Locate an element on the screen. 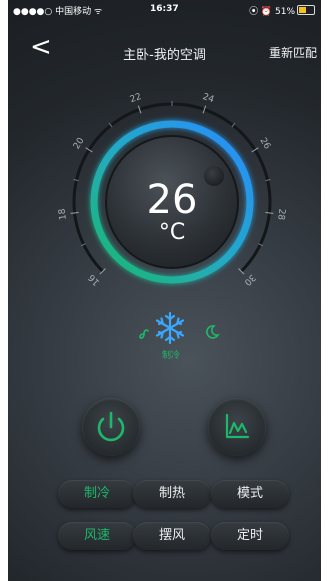 This screenshot has width=328, height=581. moon-icon is located at coordinates (212, 334).